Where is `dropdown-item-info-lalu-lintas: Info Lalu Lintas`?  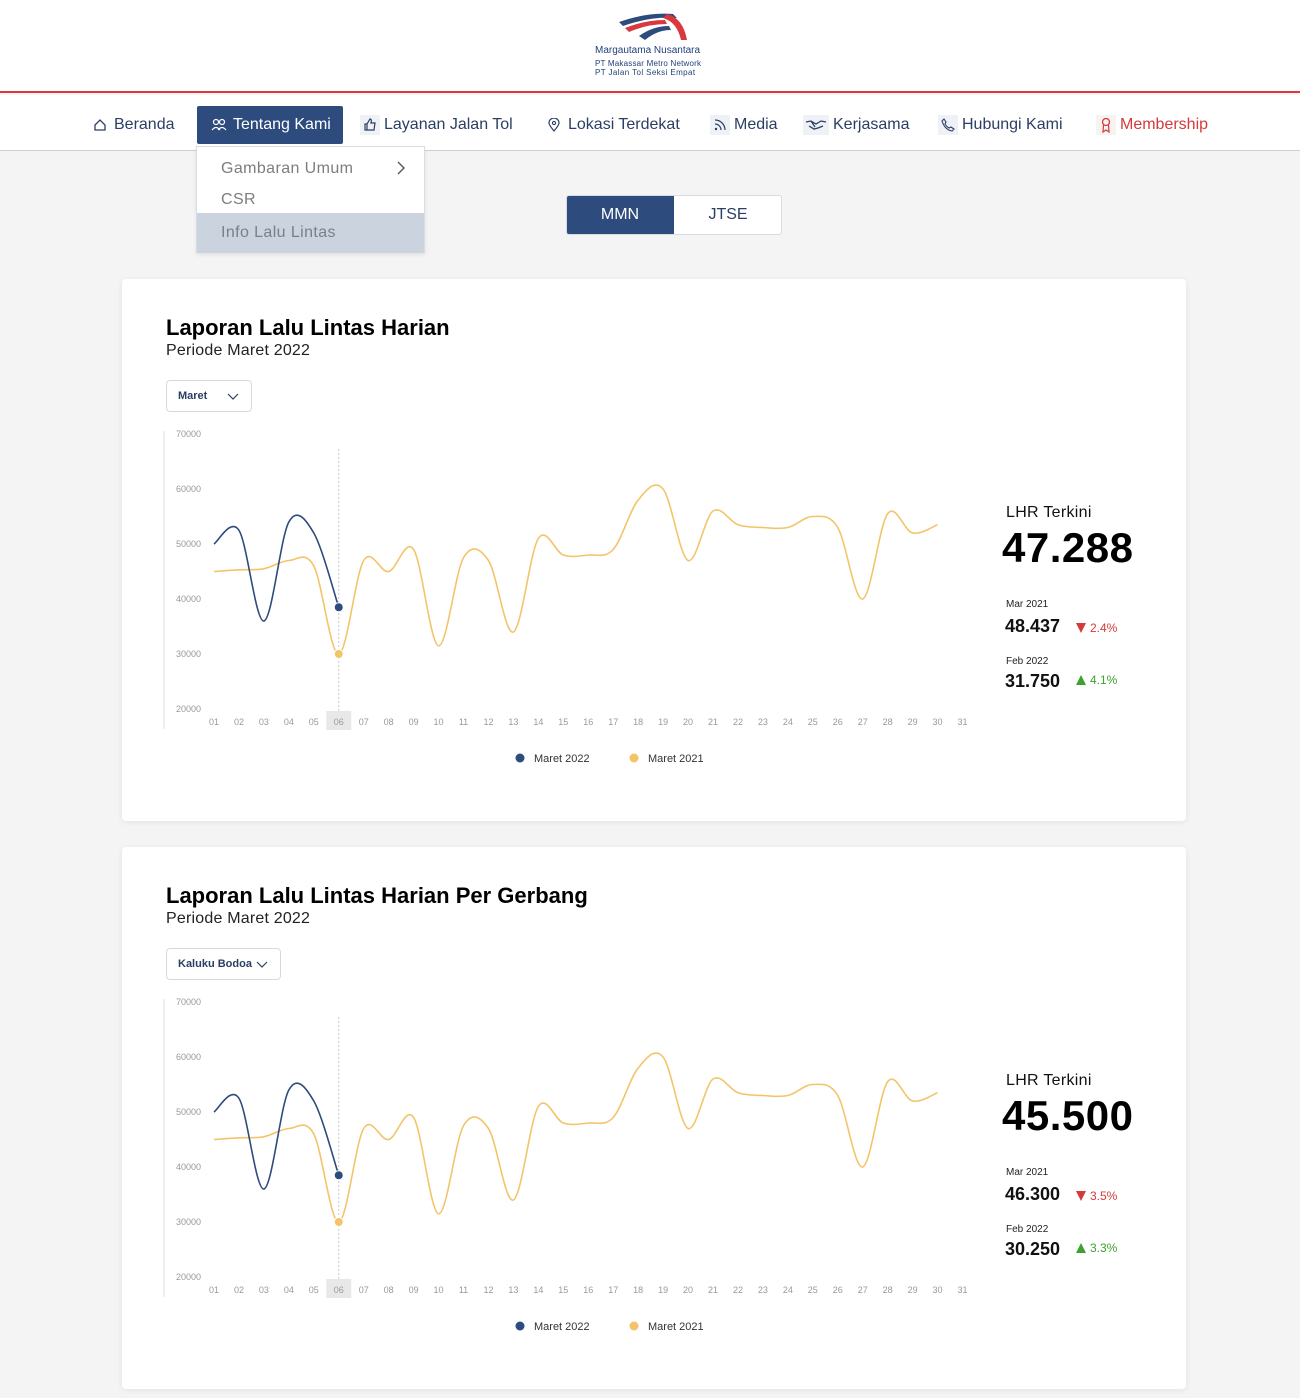
dropdown-item-info-lalu-lintas: Info Lalu Lintas is located at coordinates (310, 233).